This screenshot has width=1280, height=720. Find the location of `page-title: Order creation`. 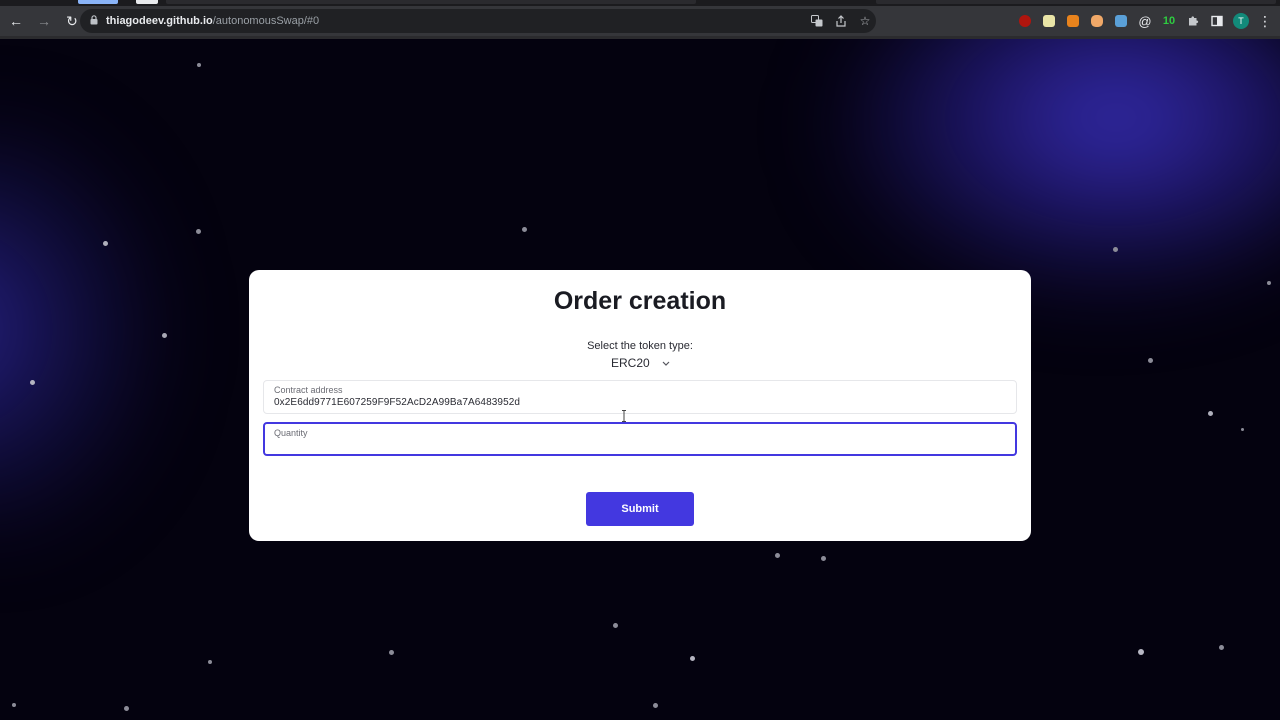

page-title: Order creation is located at coordinates (640, 301).